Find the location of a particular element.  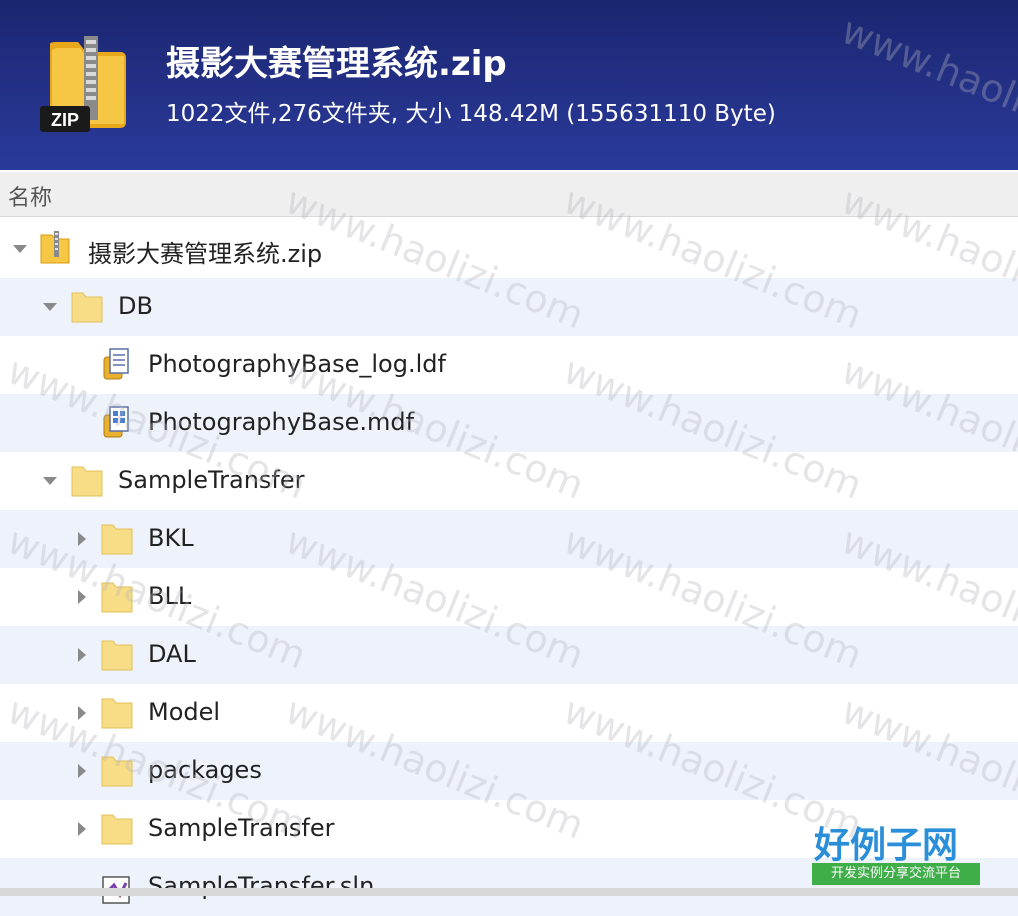

brand-title: 好例子网 is located at coordinates (886, 845).